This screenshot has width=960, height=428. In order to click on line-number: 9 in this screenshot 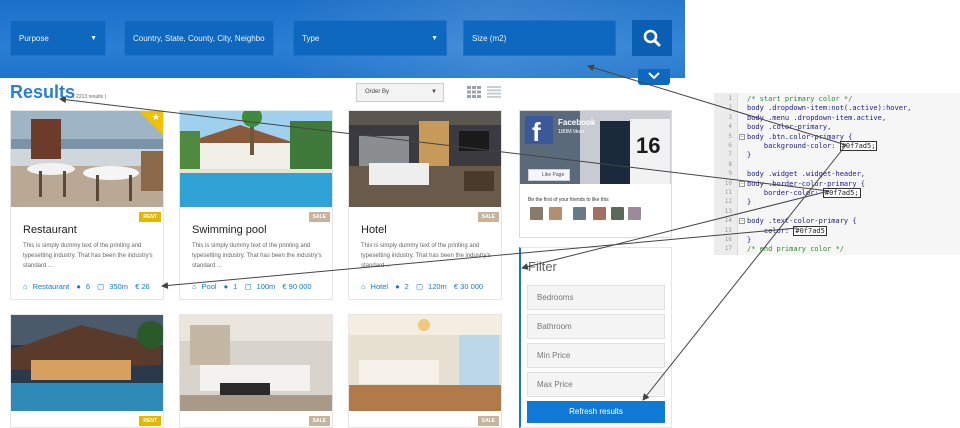, I will do `click(730, 174)`.